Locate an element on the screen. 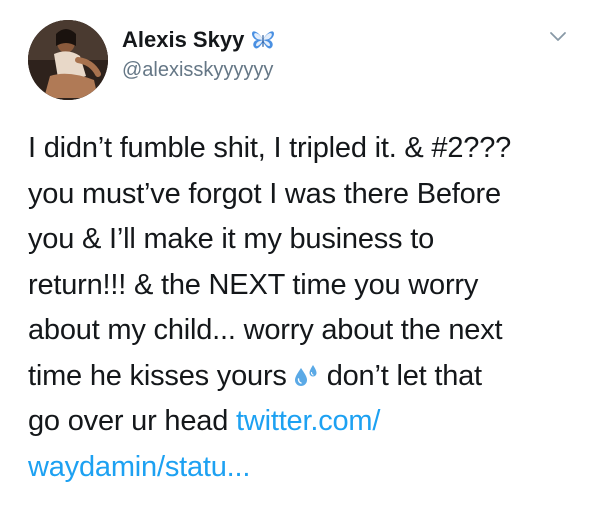 The image size is (595, 506). tweet-link: twitter.com/ is located at coordinates (308, 421).